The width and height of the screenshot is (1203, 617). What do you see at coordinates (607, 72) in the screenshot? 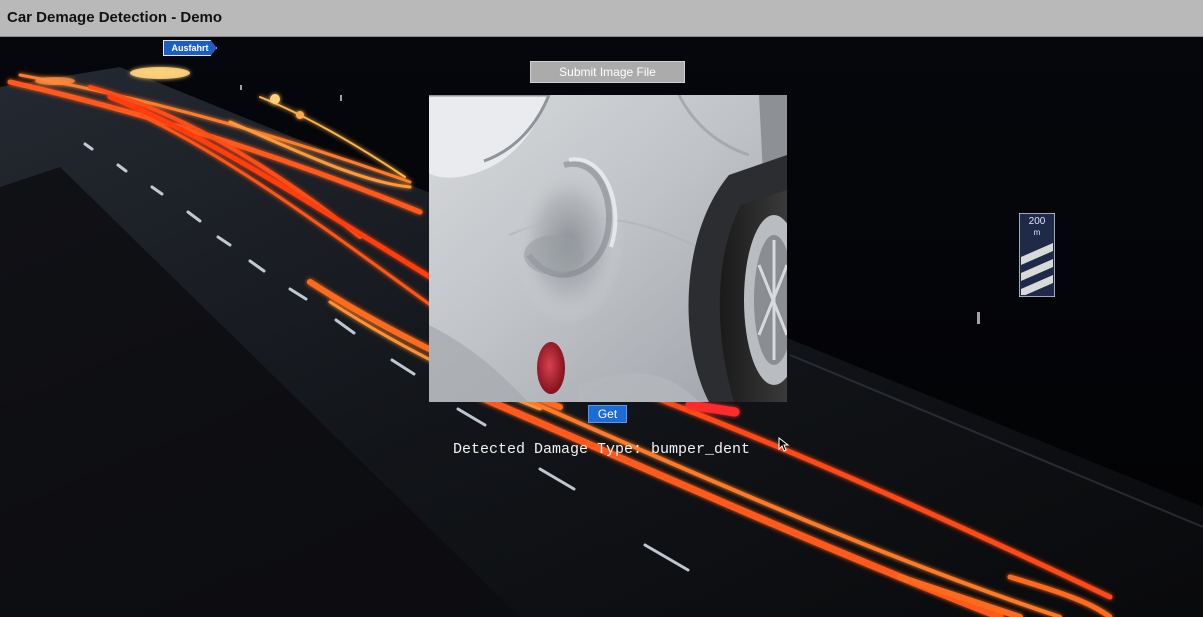
I see `submit-image-file-button: Submit Image File` at bounding box center [607, 72].